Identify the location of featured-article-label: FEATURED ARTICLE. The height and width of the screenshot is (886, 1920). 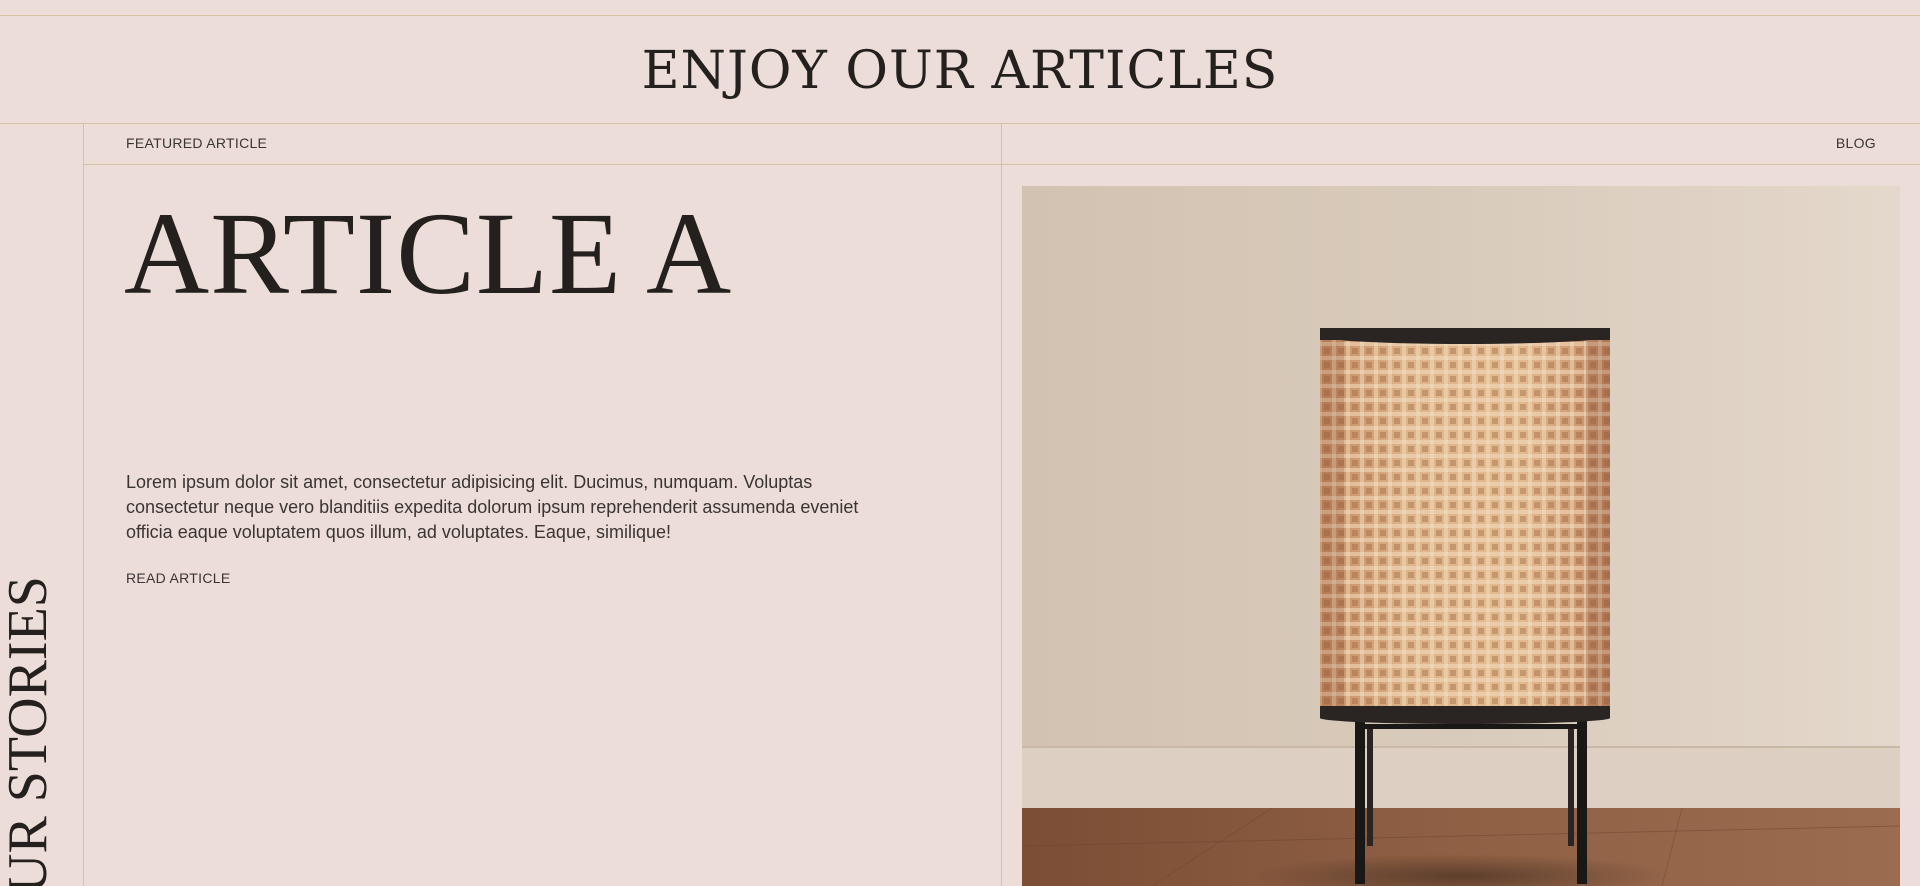
(197, 143).